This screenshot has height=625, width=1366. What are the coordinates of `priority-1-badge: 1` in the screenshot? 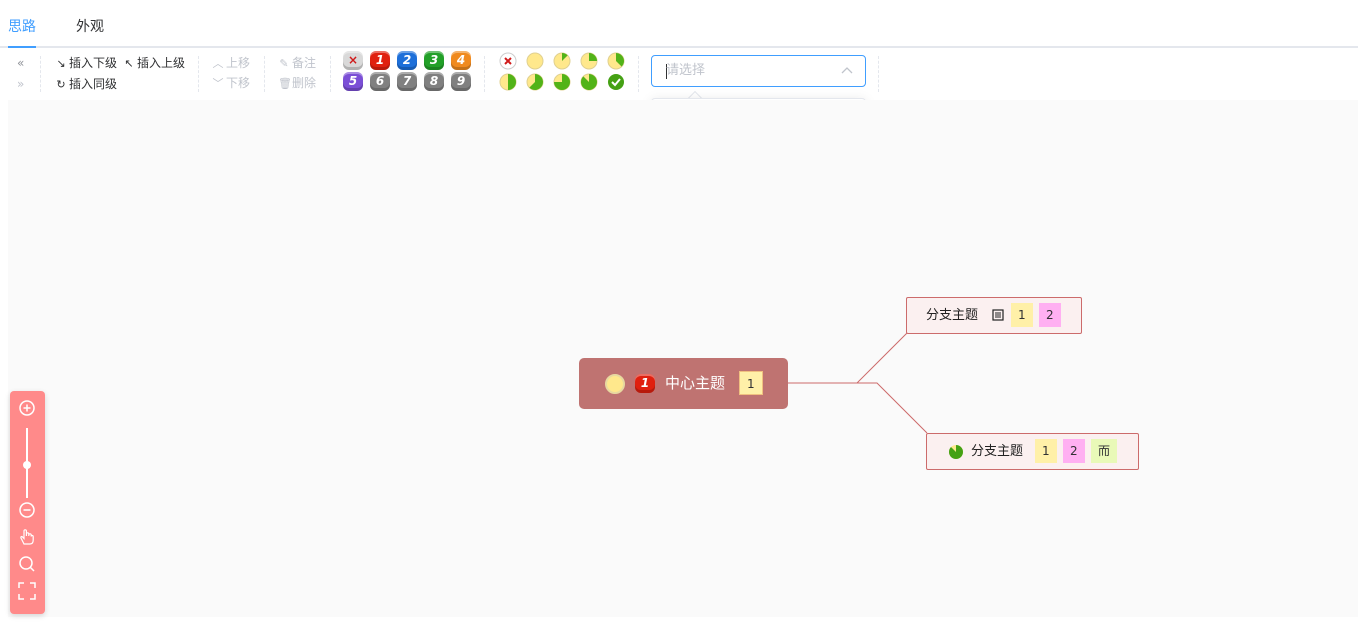 It's located at (645, 383).